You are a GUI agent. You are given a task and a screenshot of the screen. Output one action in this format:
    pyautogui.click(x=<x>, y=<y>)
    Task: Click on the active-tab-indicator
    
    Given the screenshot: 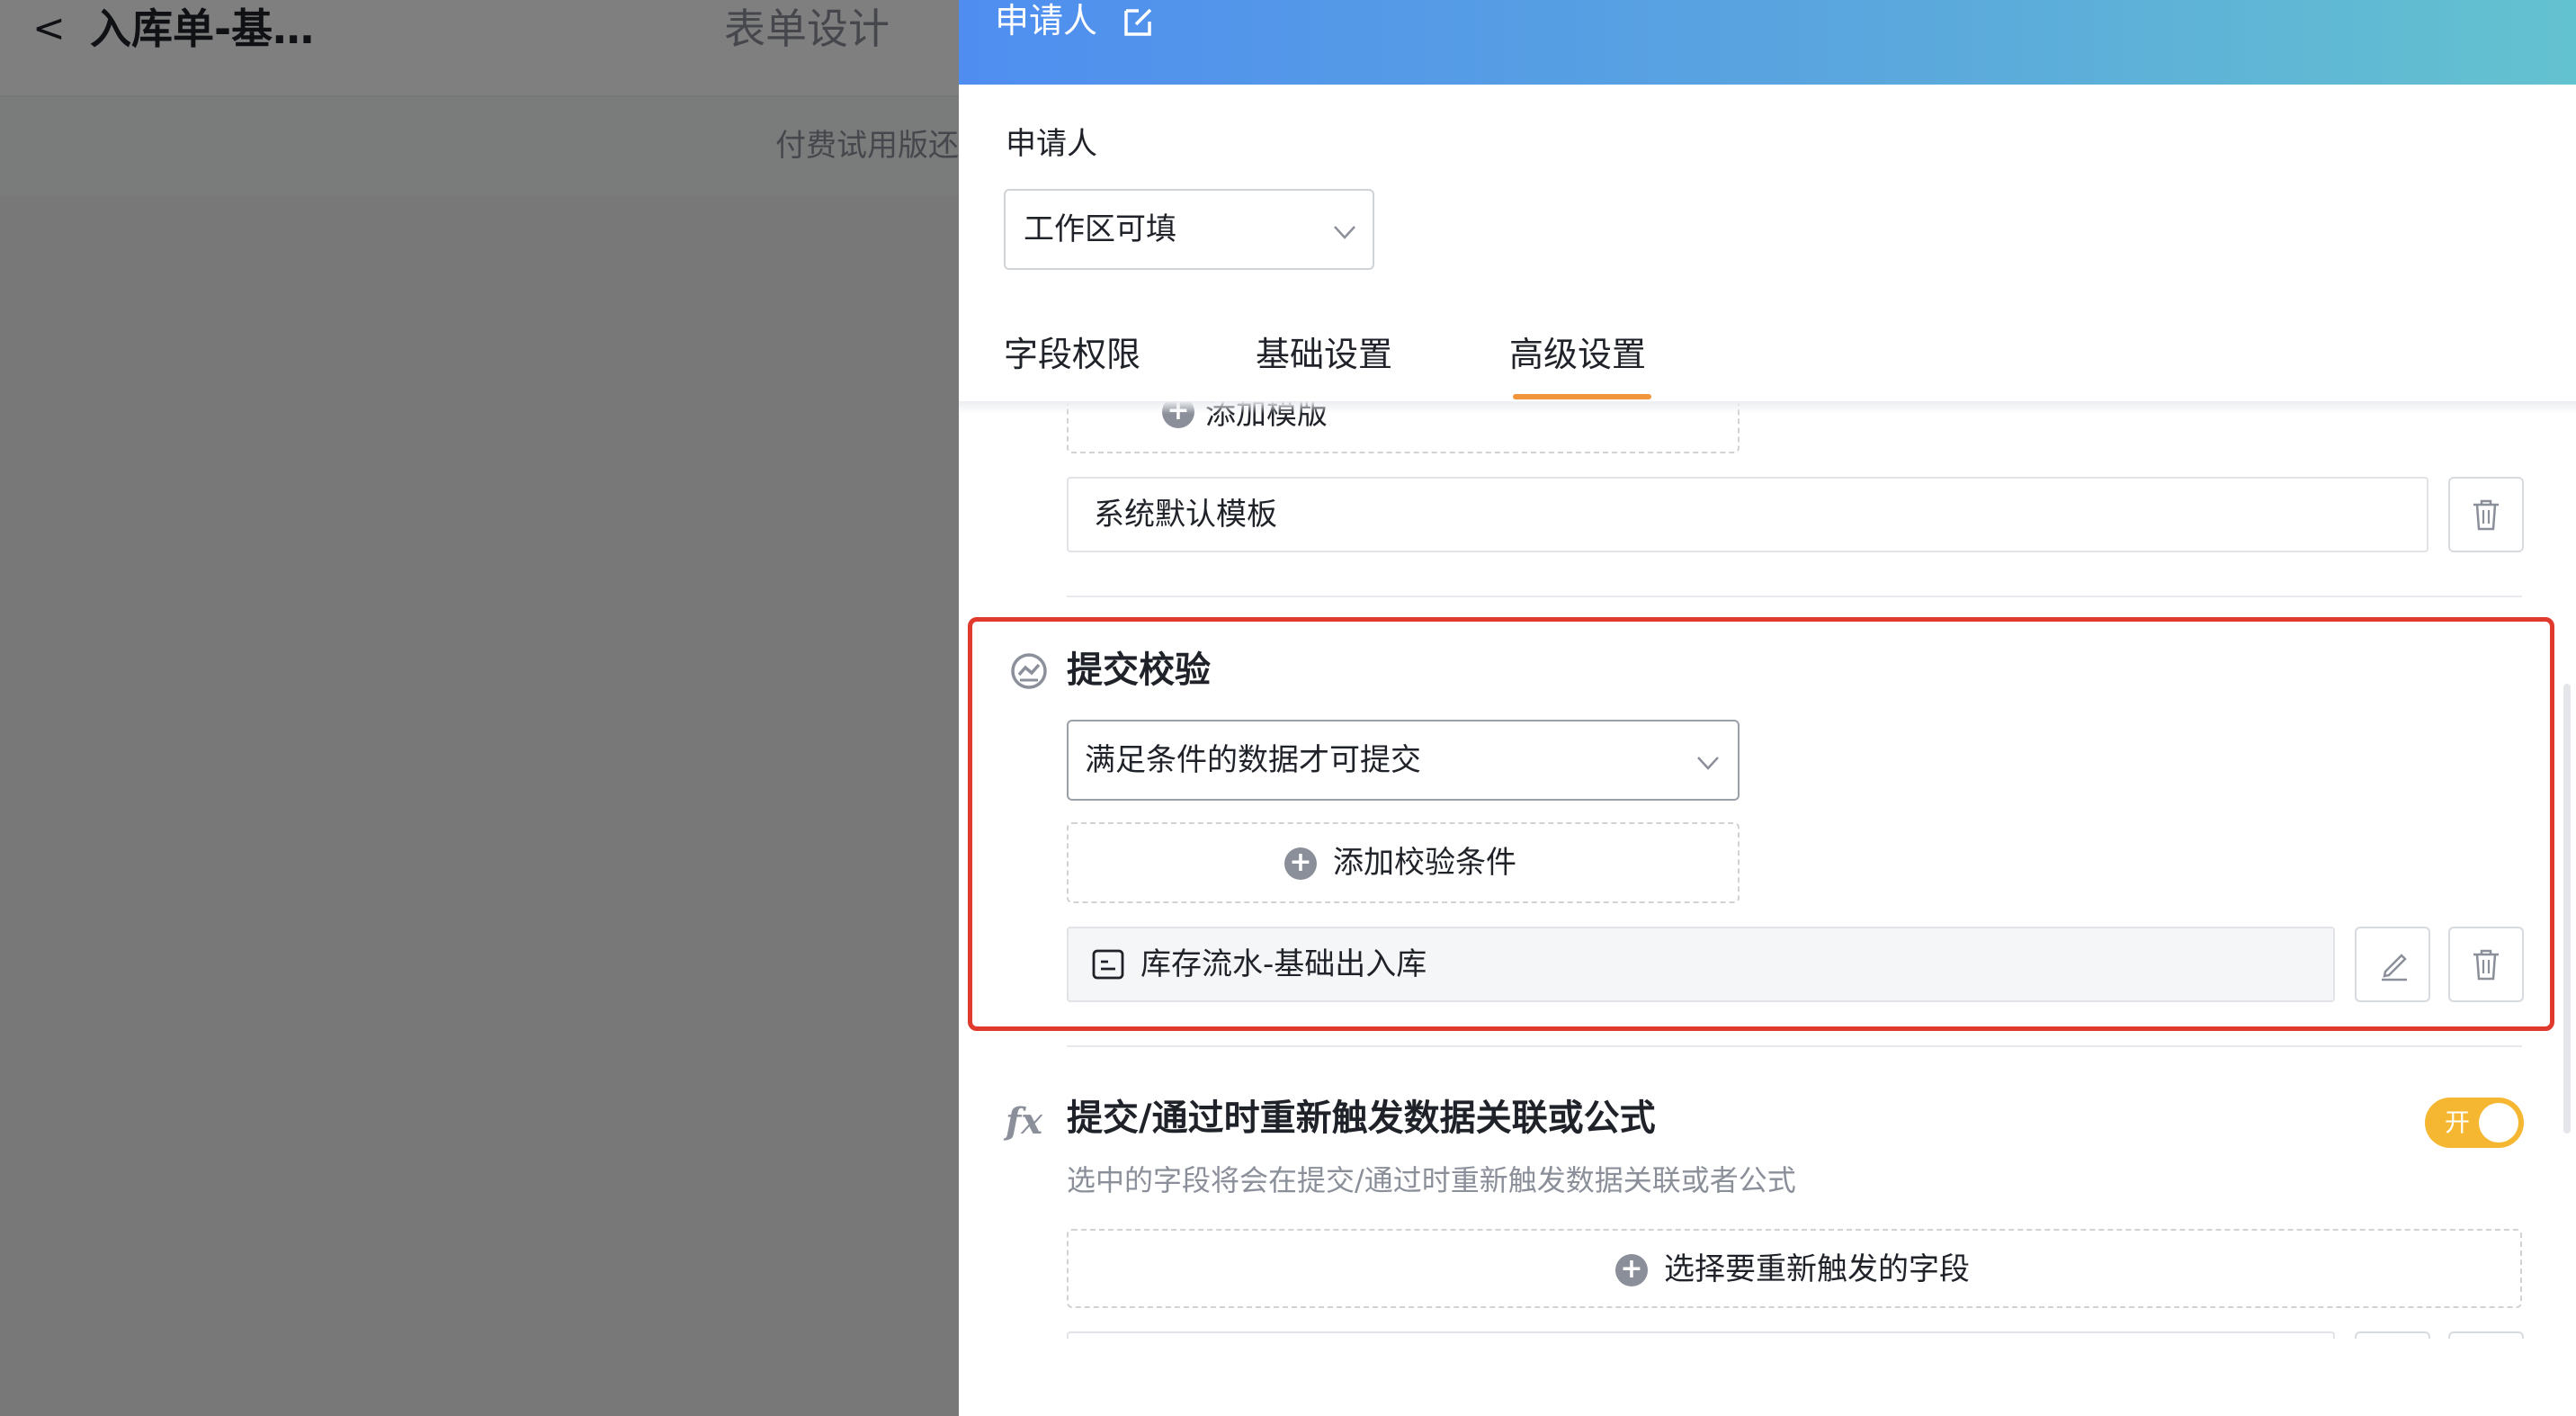 What is the action you would take?
    pyautogui.click(x=1582, y=397)
    